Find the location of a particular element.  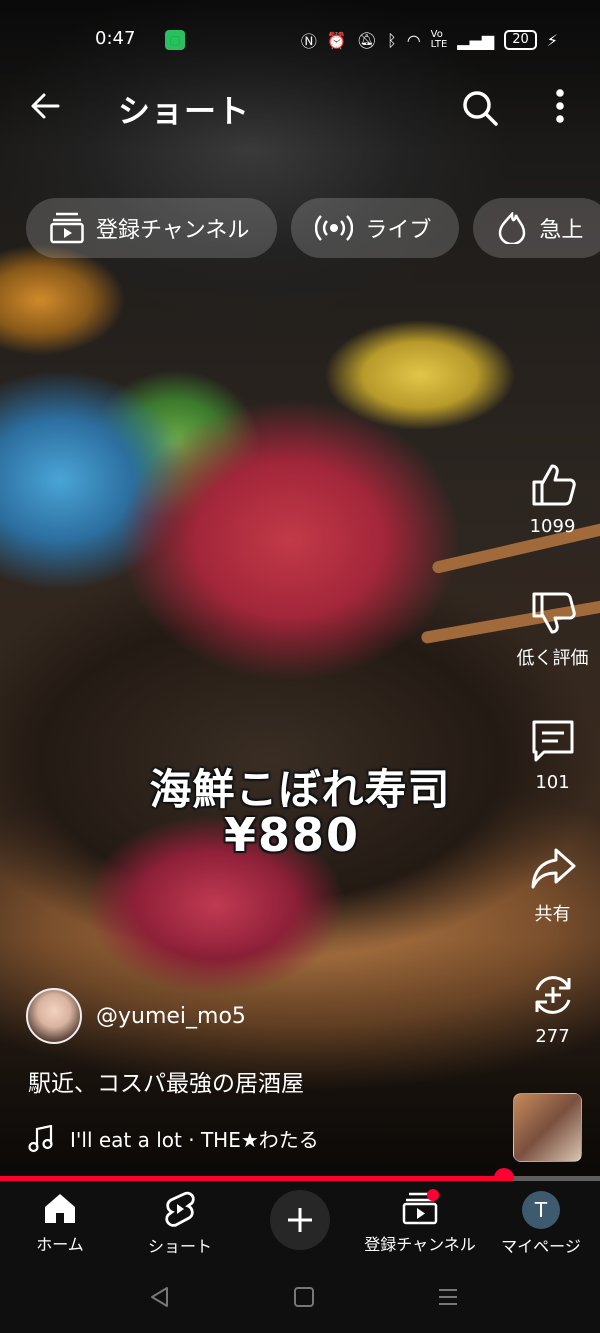

system-recents-icon is located at coordinates (448, 1297).